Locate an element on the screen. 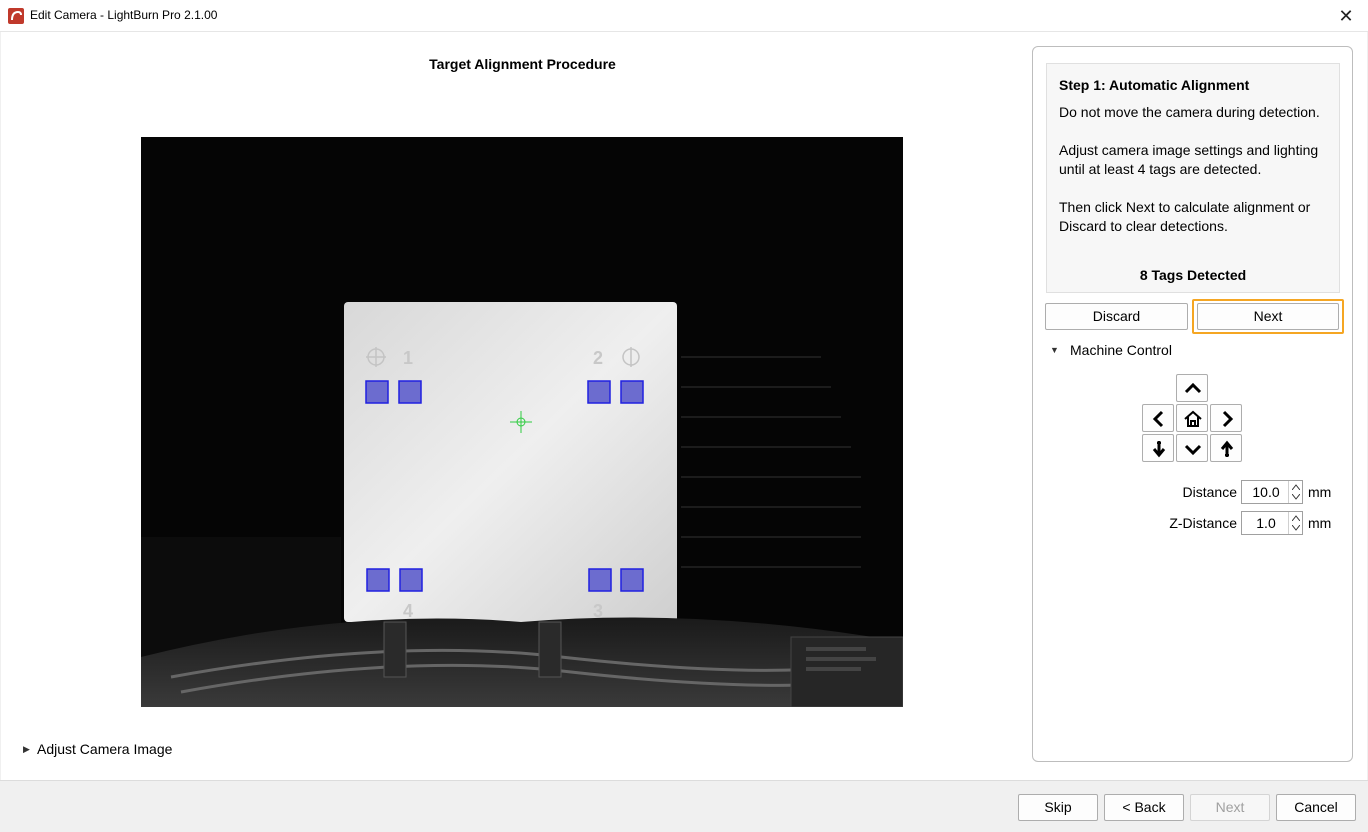 The width and height of the screenshot is (1368, 832). distance-spinbox: 10.0 is located at coordinates (1272, 492).